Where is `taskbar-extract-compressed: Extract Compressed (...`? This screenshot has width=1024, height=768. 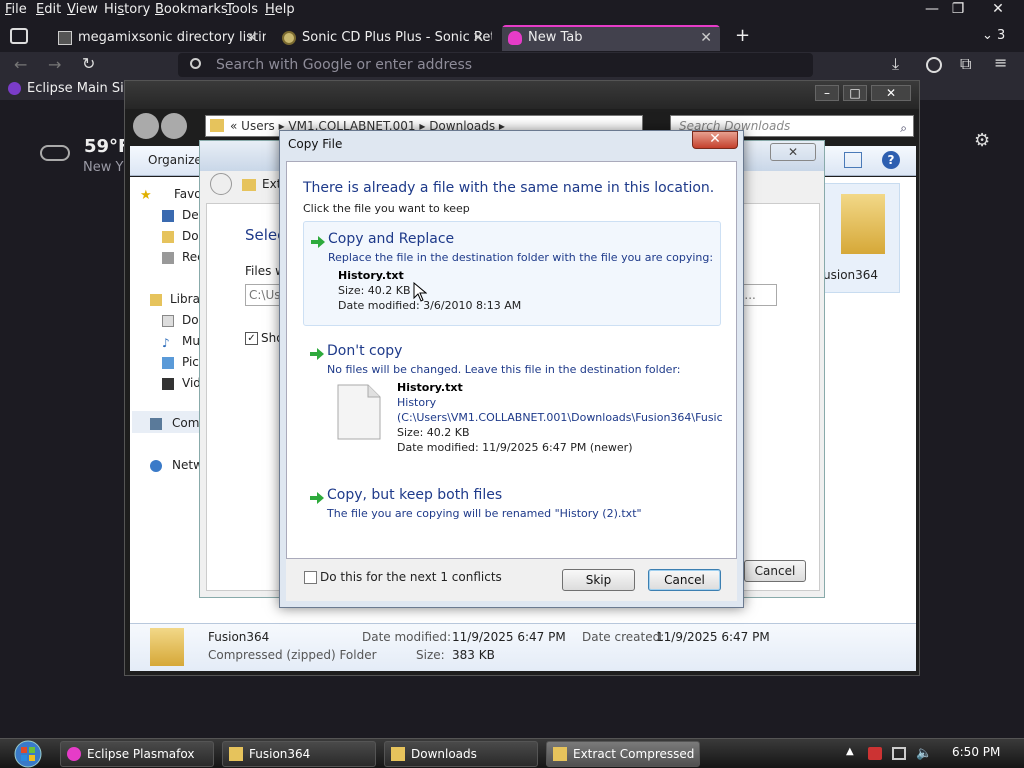 taskbar-extract-compressed: Extract Compressed (... is located at coordinates (623, 754).